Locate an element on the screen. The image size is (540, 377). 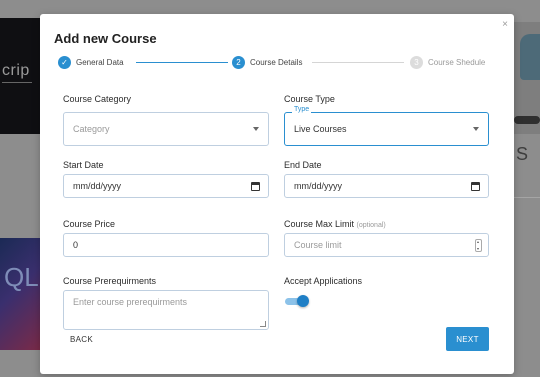
start-date-label: Start Date is located at coordinates (83, 165).